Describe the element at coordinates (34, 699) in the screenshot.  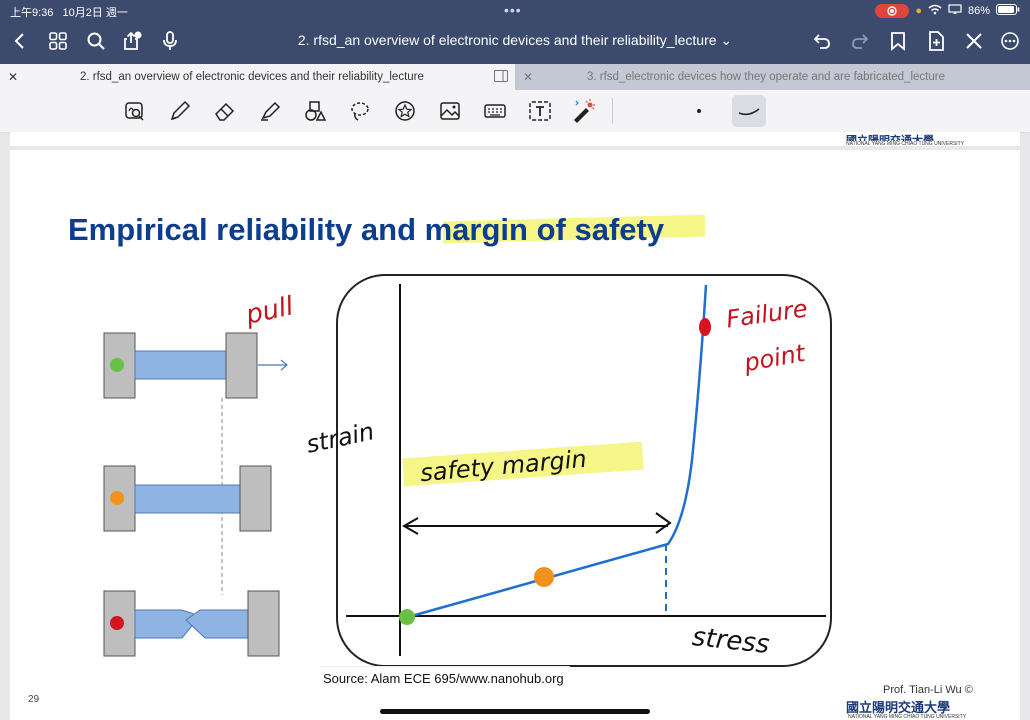
I see `slide-page-number: 29` at that location.